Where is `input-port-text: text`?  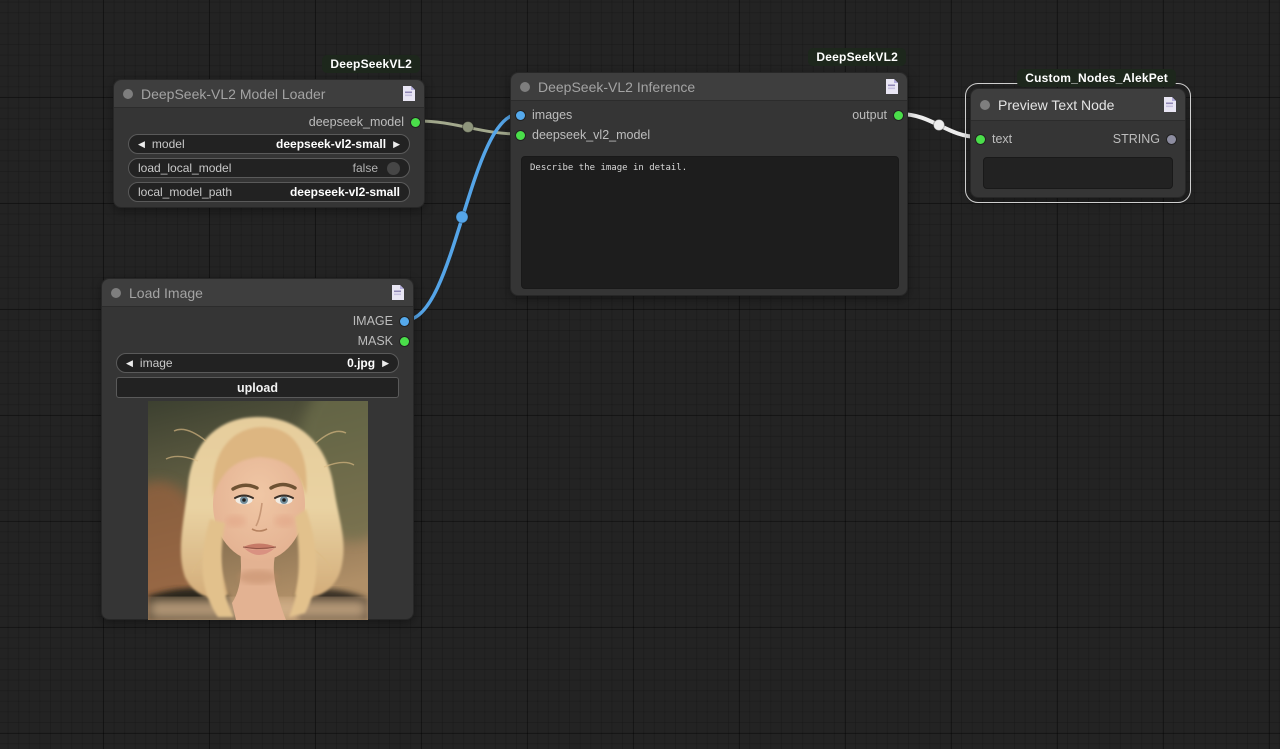 input-port-text: text is located at coordinates (994, 139).